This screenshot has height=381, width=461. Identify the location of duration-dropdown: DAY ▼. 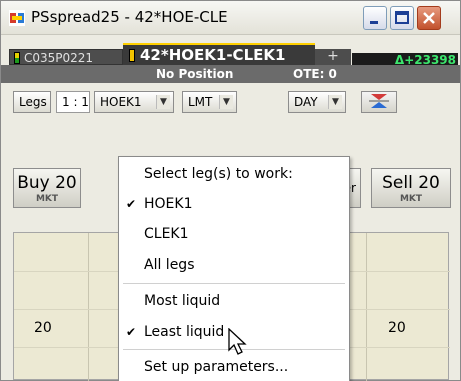
(317, 102).